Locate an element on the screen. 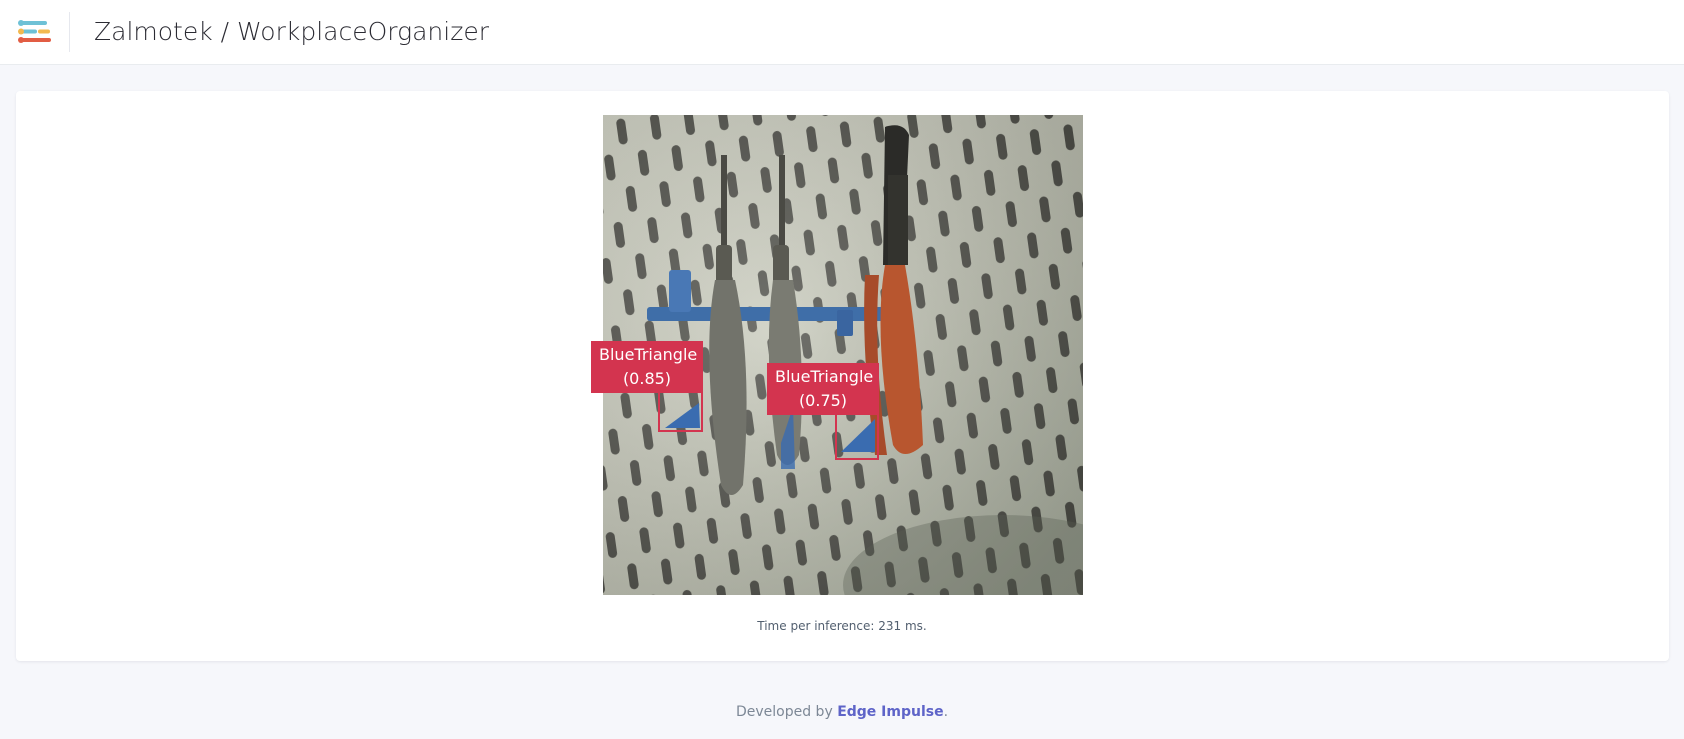 This screenshot has width=1684, height=739. edge-impulse-logo-icon is located at coordinates (35, 32).